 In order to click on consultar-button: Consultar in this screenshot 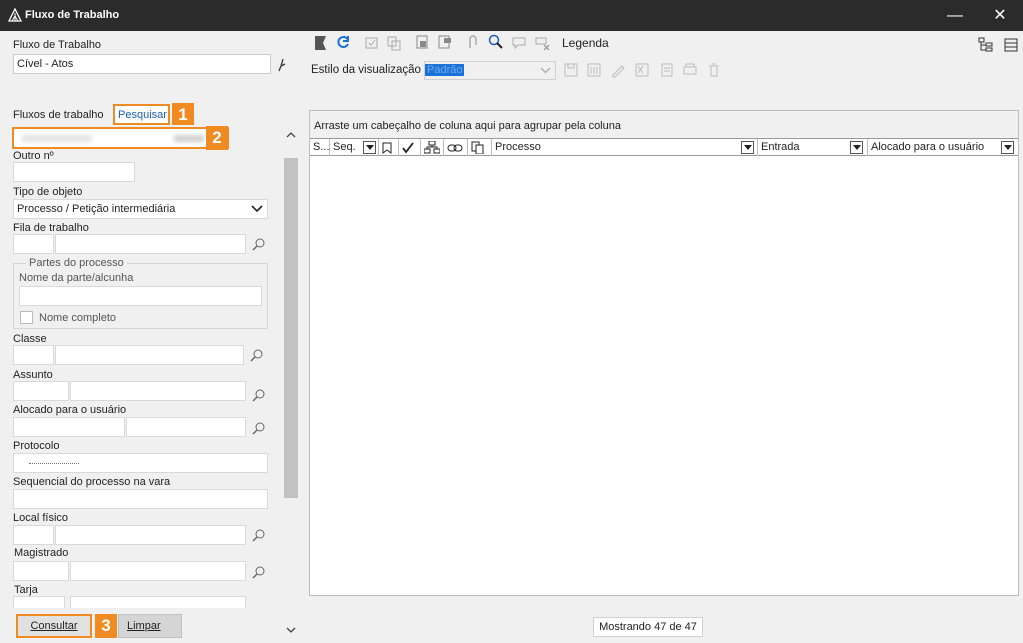, I will do `click(54, 626)`.